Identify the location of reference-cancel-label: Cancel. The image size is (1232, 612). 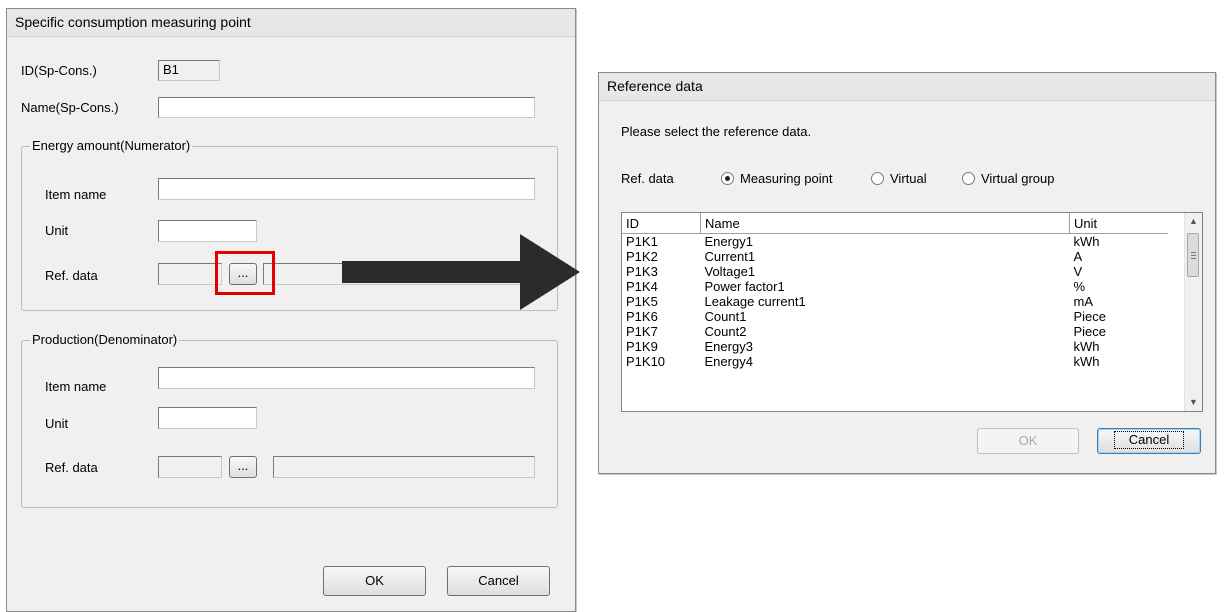
(1149, 440).